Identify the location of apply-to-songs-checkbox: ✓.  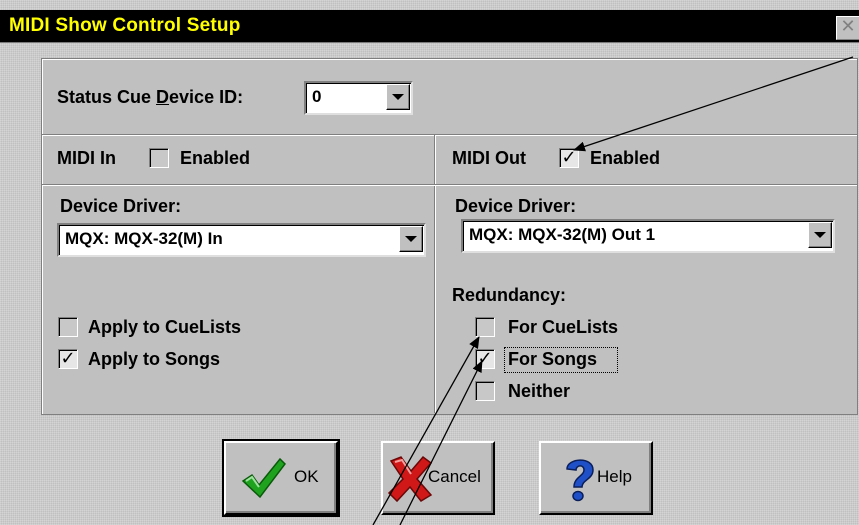
(68, 359).